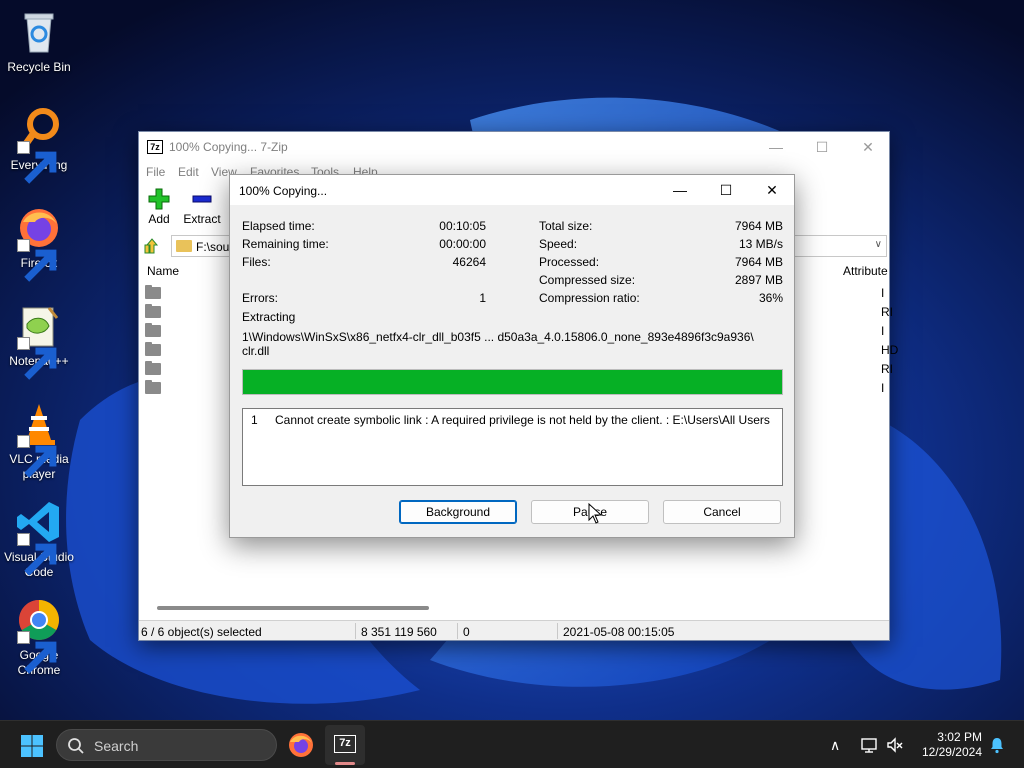 The image size is (1024, 768). What do you see at coordinates (155, 172) in the screenshot?
I see `menu-file: File` at bounding box center [155, 172].